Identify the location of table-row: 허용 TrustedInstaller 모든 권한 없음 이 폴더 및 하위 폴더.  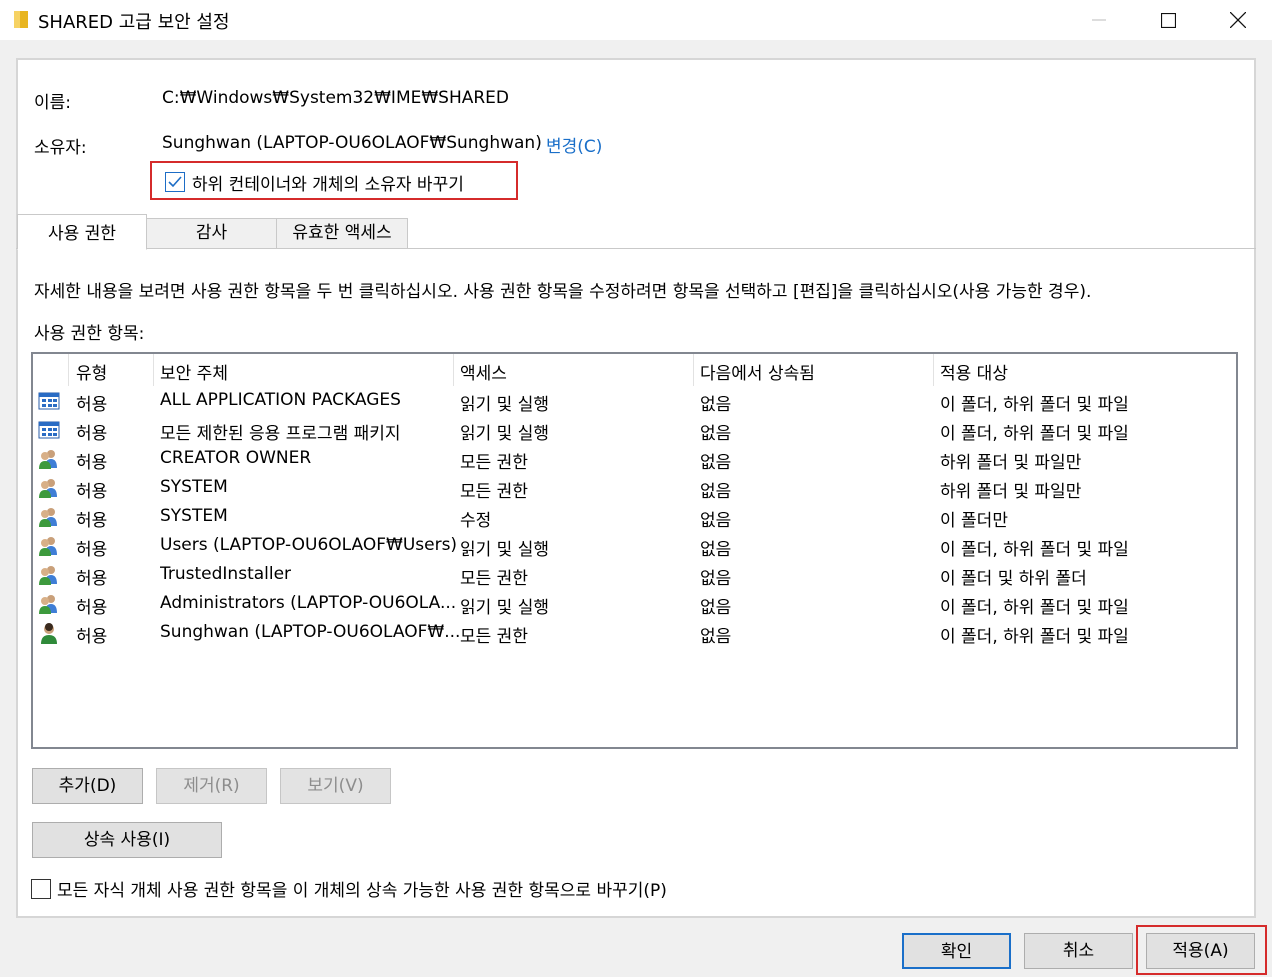
(634, 575).